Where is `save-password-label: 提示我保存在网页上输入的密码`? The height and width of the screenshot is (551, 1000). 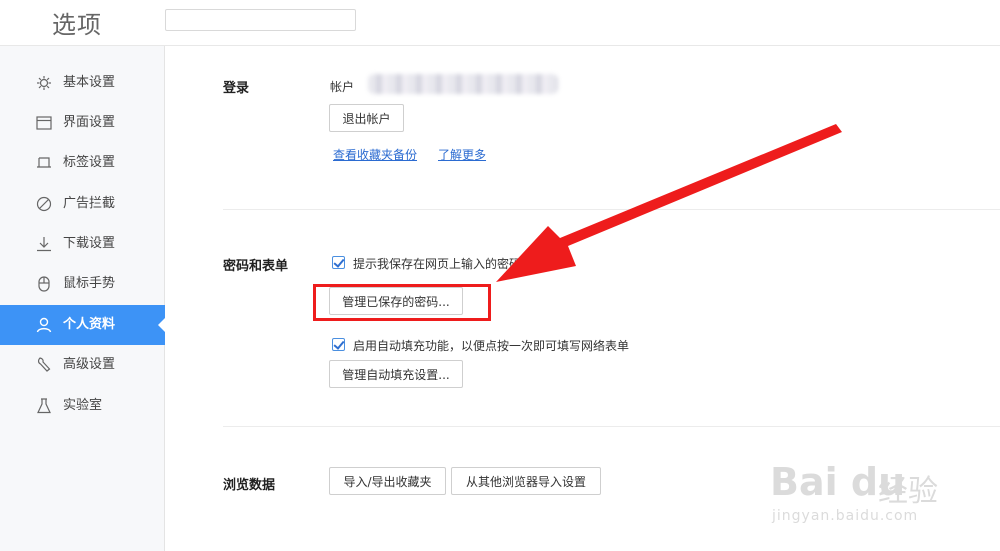
save-password-label: 提示我保存在网页上输入的密码 is located at coordinates (437, 264).